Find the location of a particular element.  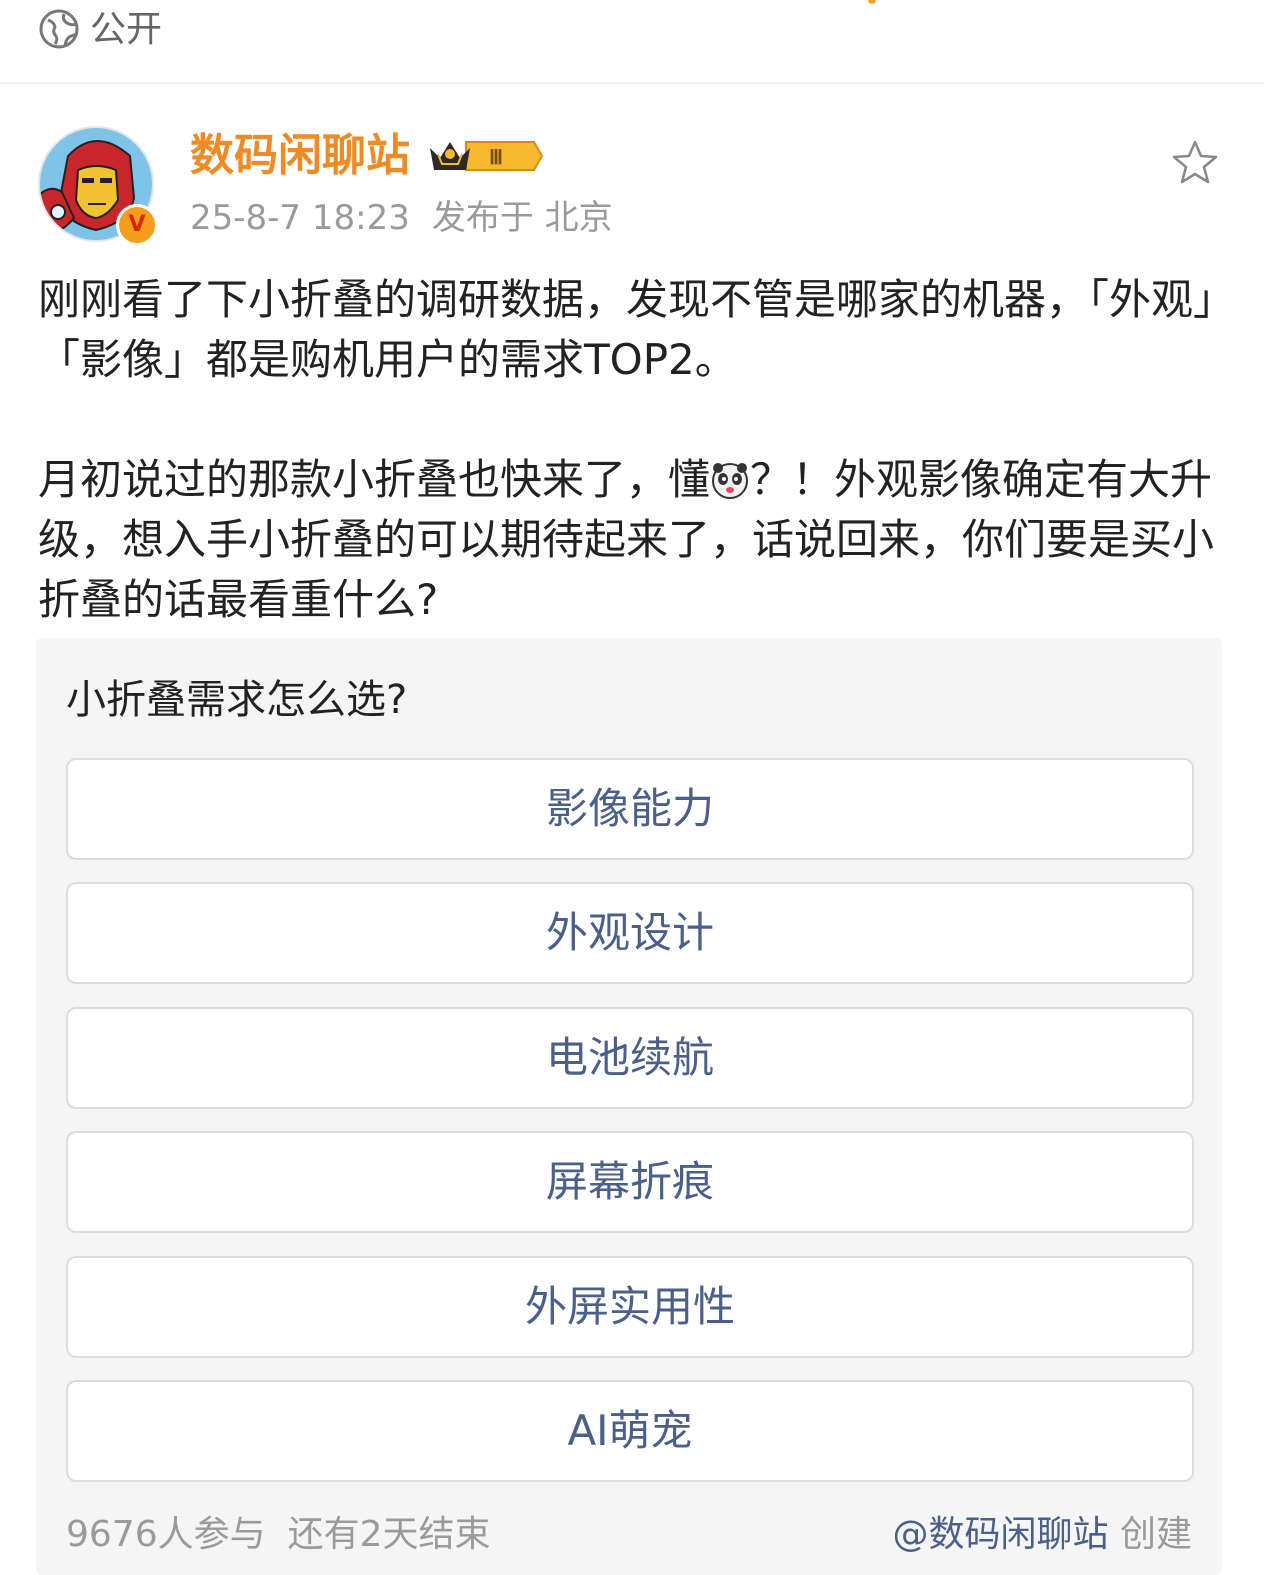

poll-option: 电池续航 is located at coordinates (630, 1058).